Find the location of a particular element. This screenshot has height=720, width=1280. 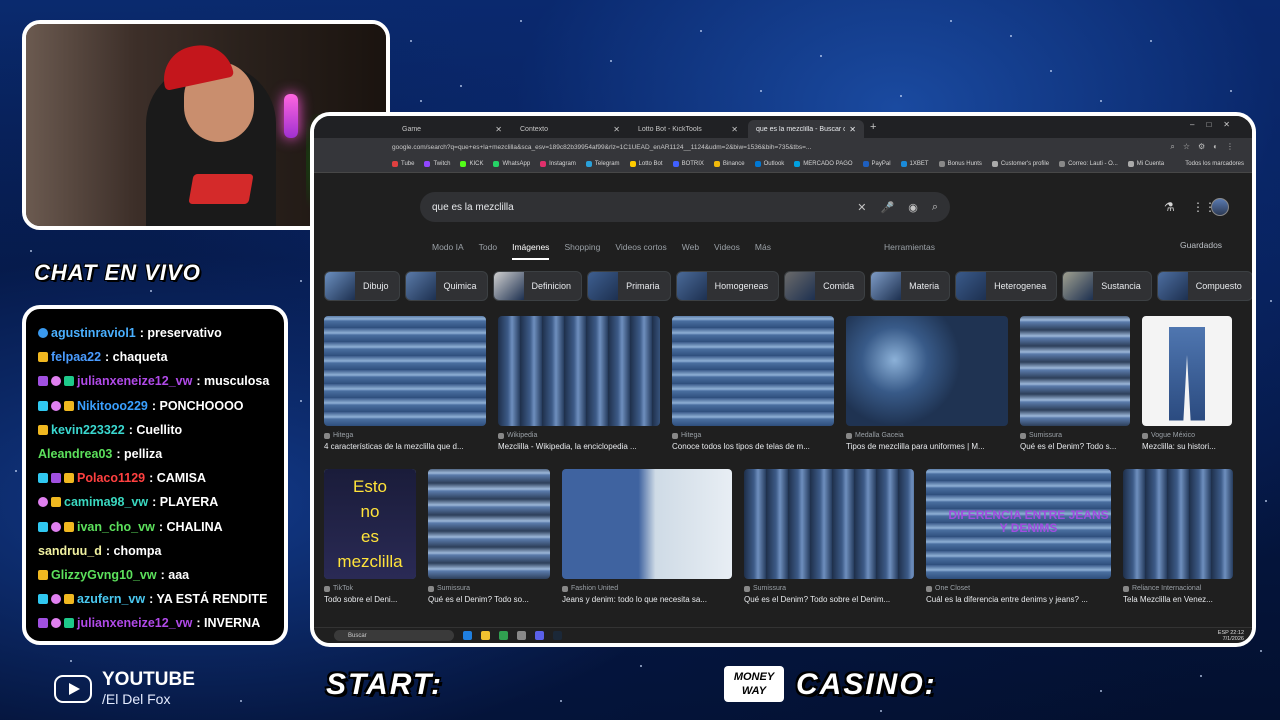

refine-chip: Compuesto is located at coordinates (1204, 286).